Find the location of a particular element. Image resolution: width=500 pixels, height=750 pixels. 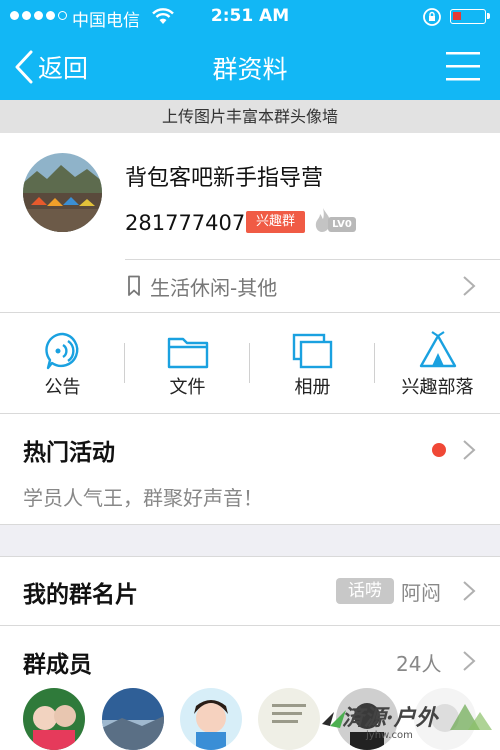

group-category: 生活休闲-其他 is located at coordinates (214, 288).